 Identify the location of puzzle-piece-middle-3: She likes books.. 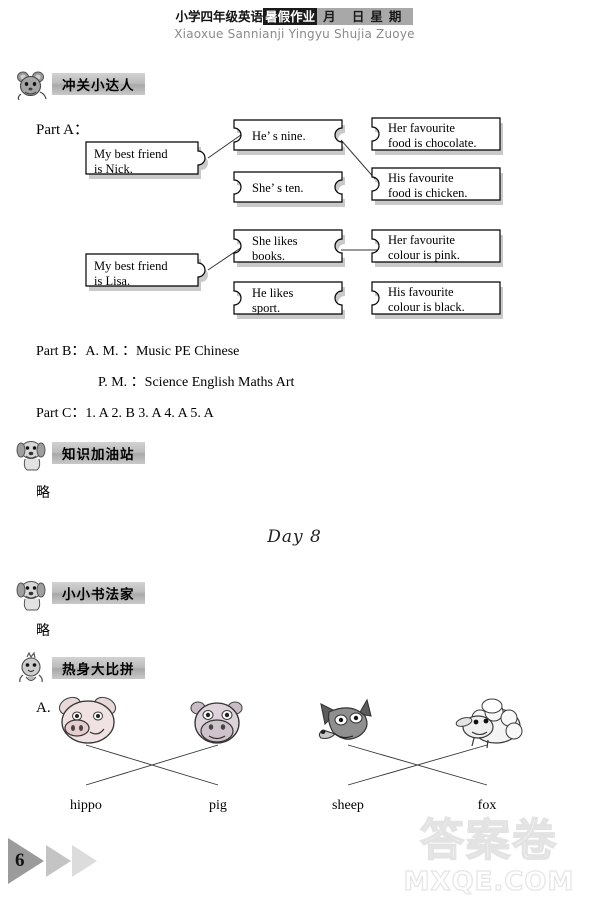
(293, 250).